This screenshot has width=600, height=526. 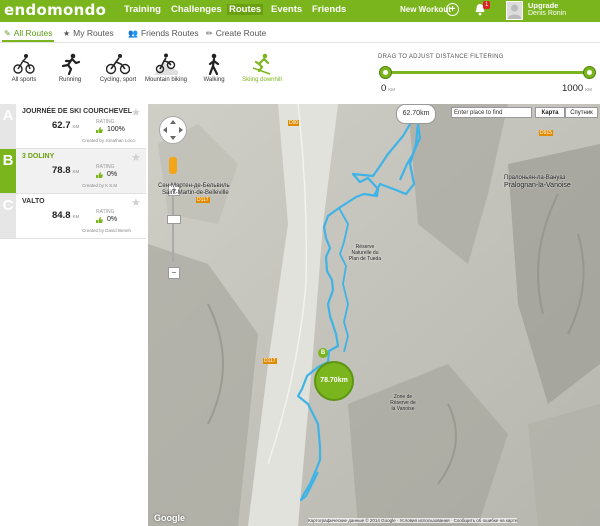 What do you see at coordinates (24, 64) in the screenshot?
I see `all-sports-icon` at bounding box center [24, 64].